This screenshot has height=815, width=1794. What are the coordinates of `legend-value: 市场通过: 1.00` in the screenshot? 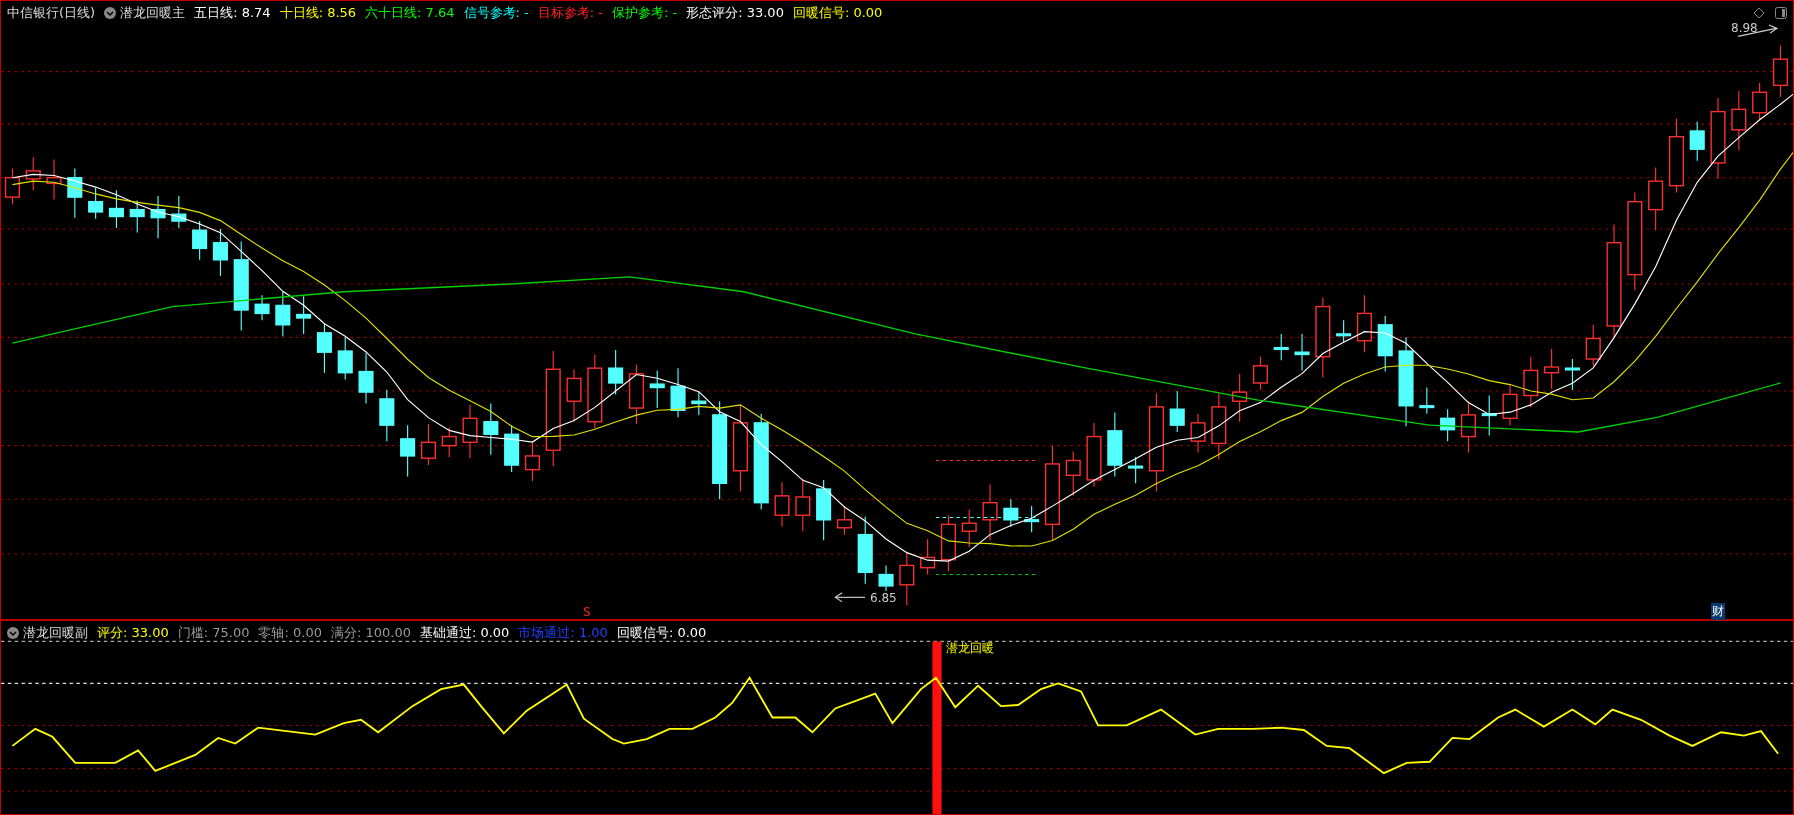 It's located at (563, 633).